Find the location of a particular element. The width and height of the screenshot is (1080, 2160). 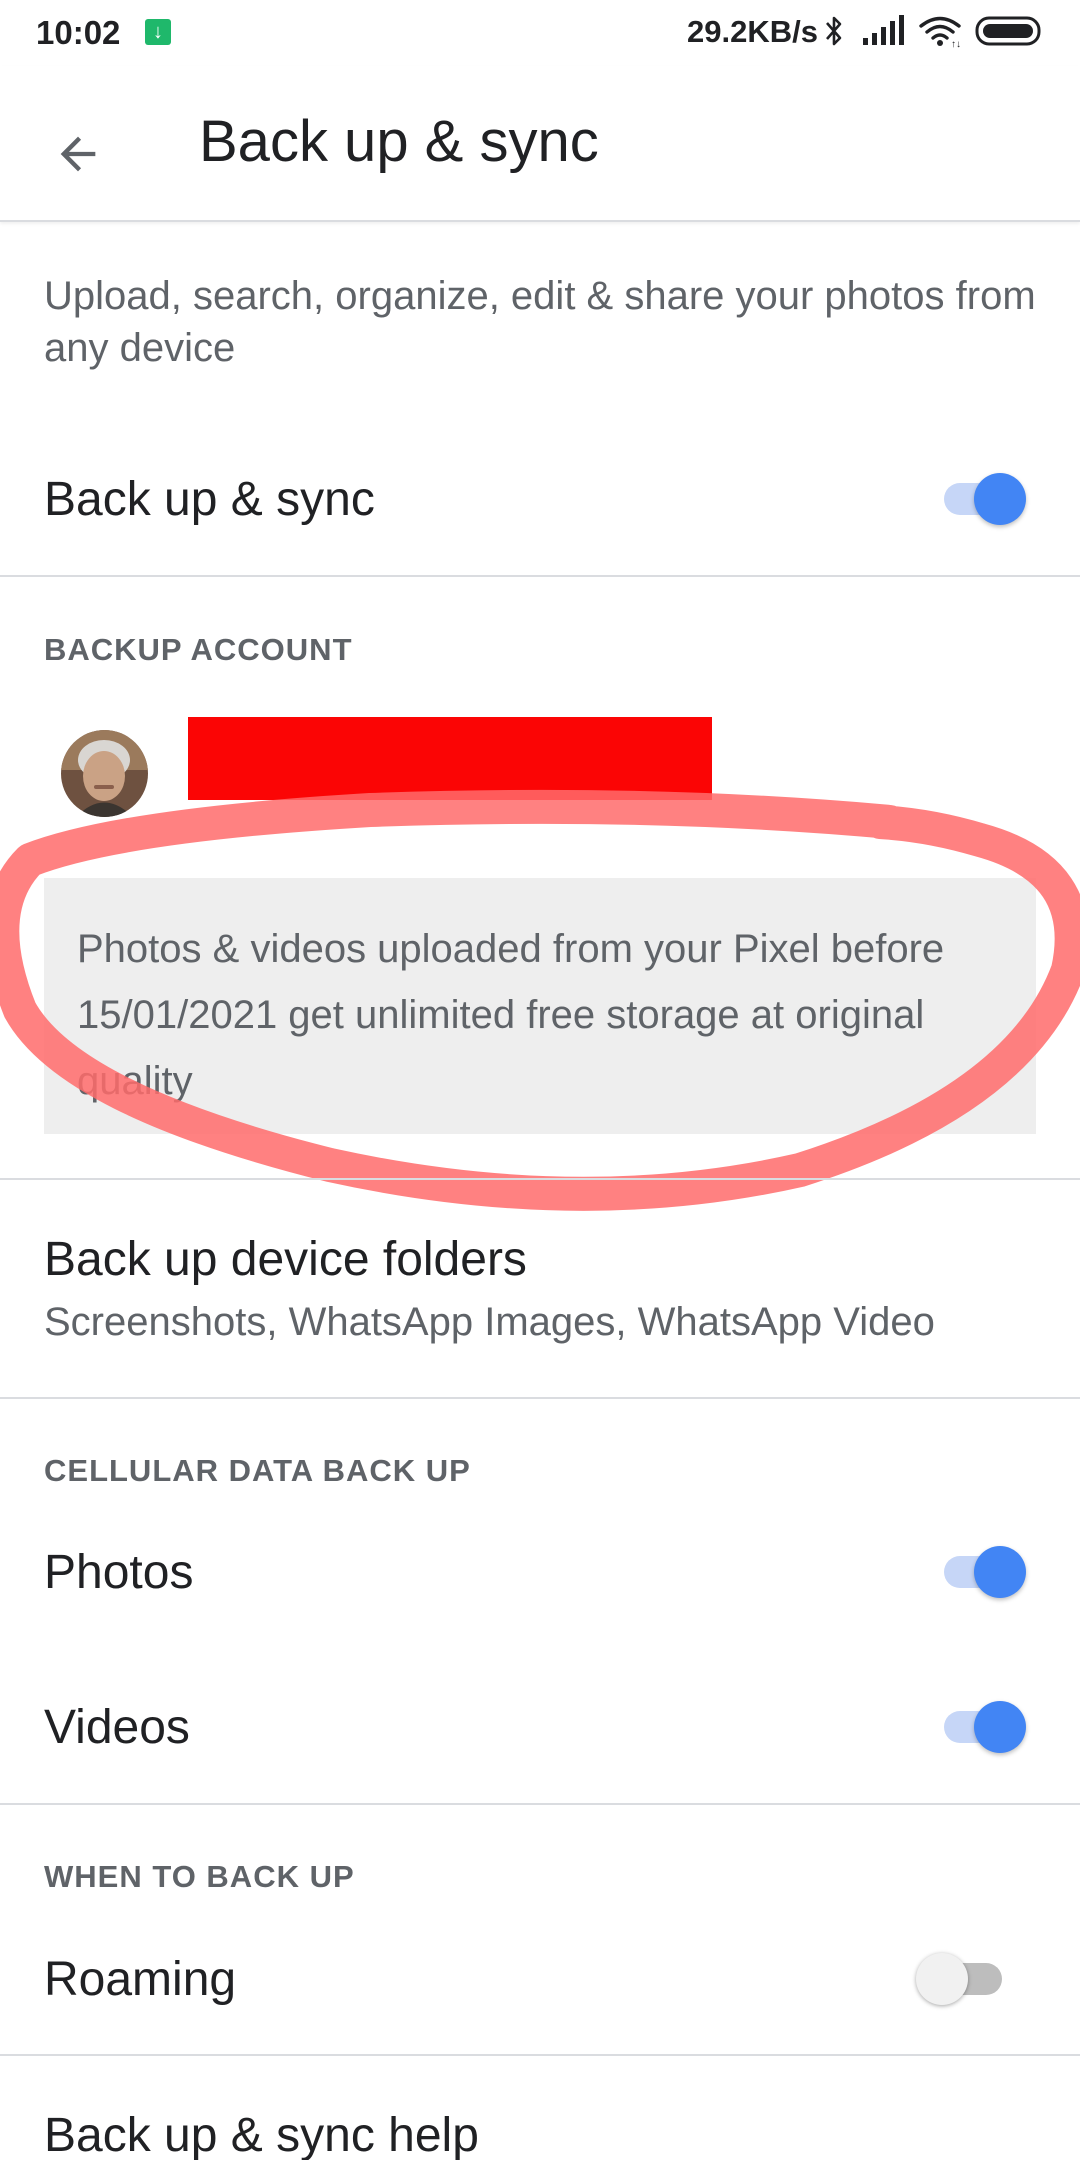

videos-row: Videos is located at coordinates (540, 1725).